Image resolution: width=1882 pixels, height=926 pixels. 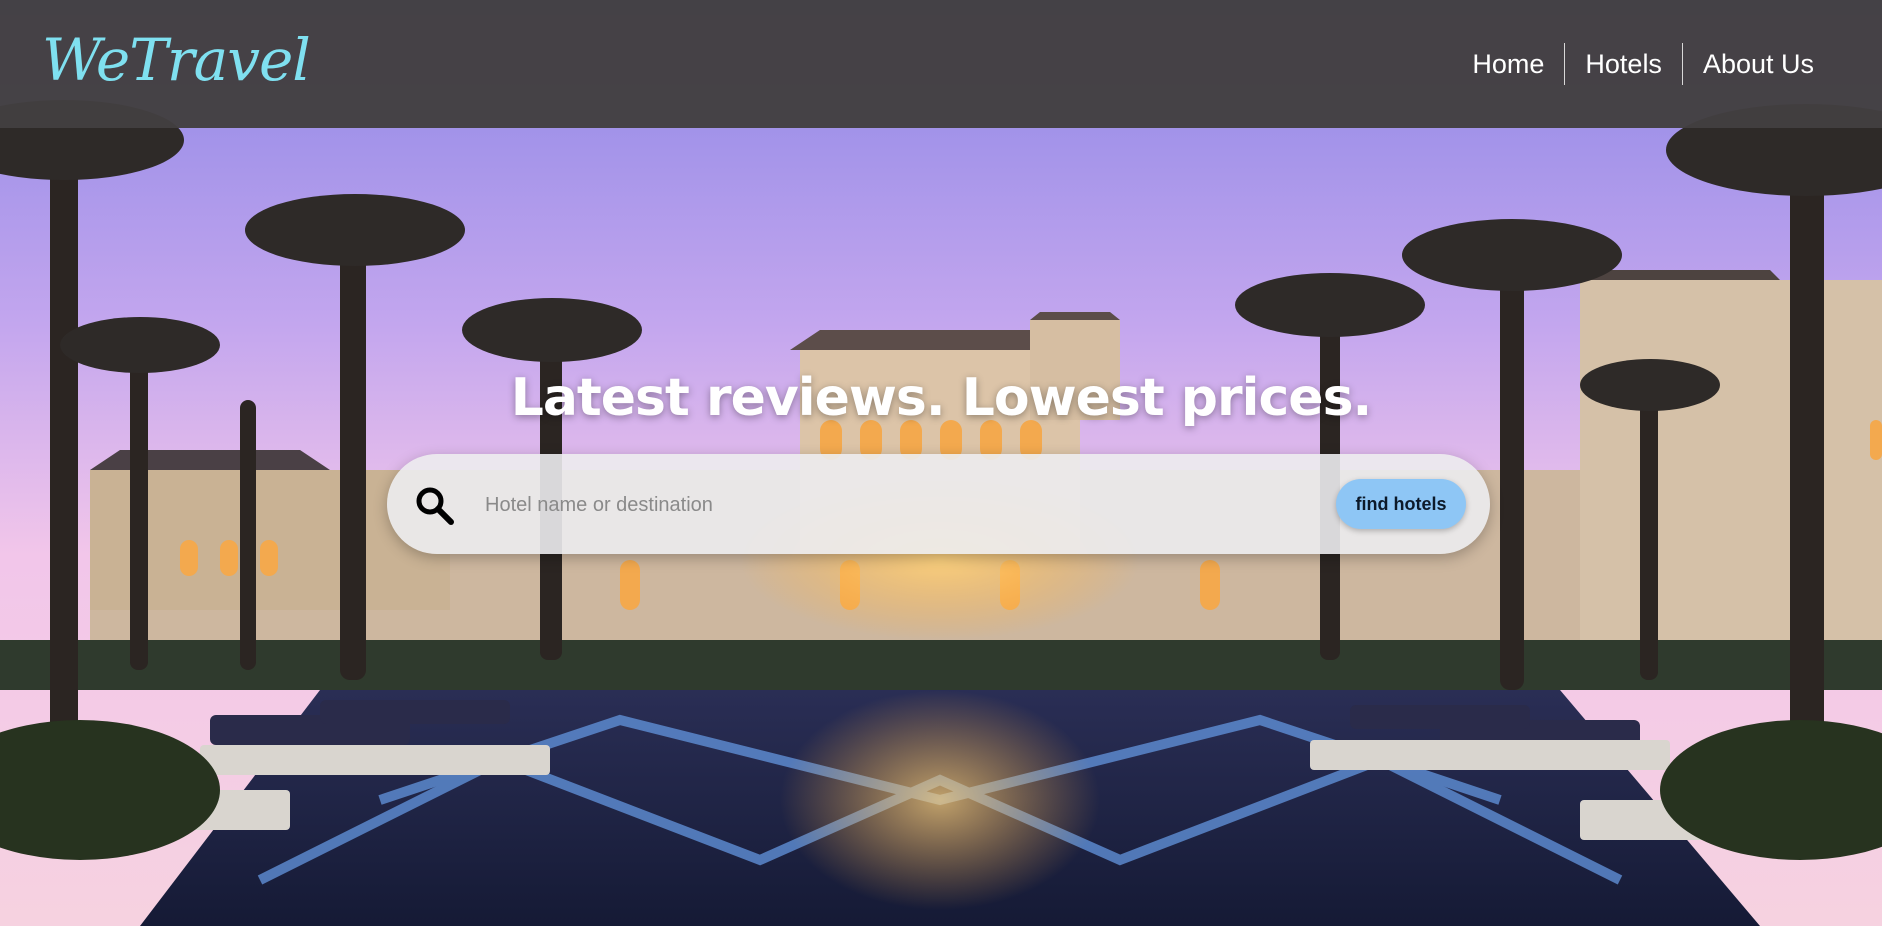 What do you see at coordinates (941, 398) in the screenshot?
I see `hero-headline: Latest reviews. Lowest prices.` at bounding box center [941, 398].